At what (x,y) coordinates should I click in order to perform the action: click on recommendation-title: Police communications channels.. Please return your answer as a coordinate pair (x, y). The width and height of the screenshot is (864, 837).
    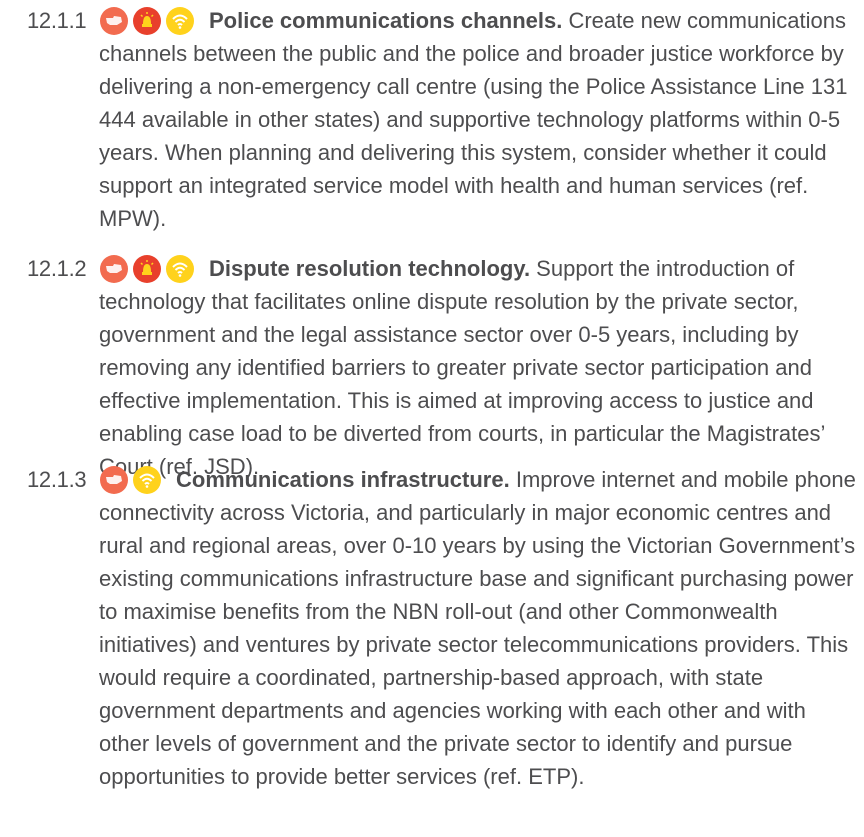
    Looking at the image, I should click on (386, 20).